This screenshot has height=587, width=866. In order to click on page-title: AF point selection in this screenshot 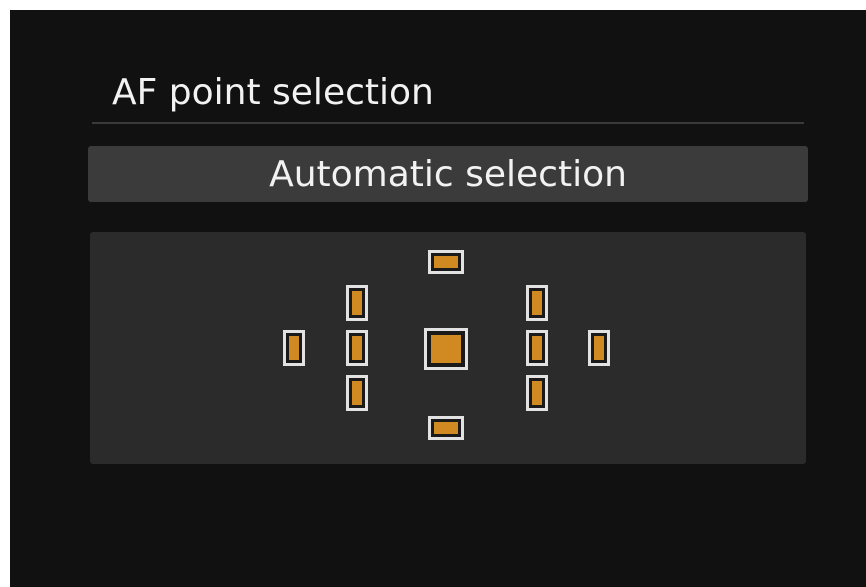, I will do `click(273, 92)`.